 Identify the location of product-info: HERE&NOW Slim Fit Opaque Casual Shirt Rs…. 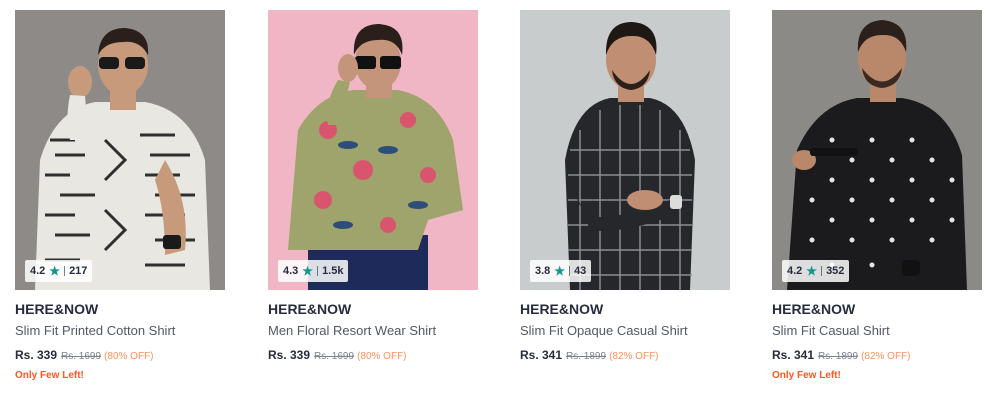
(625, 337).